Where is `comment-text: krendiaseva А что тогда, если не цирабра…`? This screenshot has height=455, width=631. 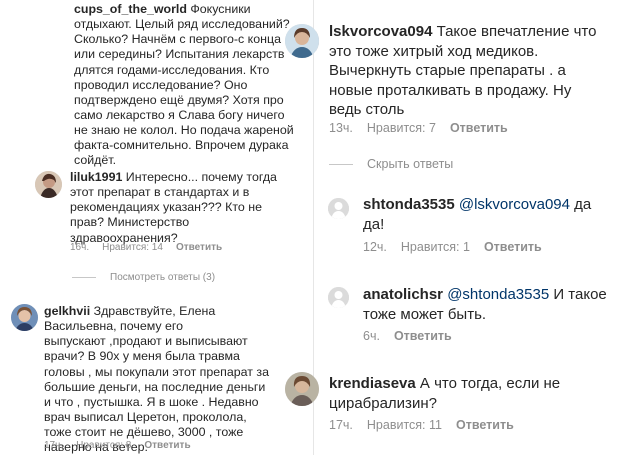 comment-text: krendiaseva А что тогда, если не цирабра… is located at coordinates (445, 393).